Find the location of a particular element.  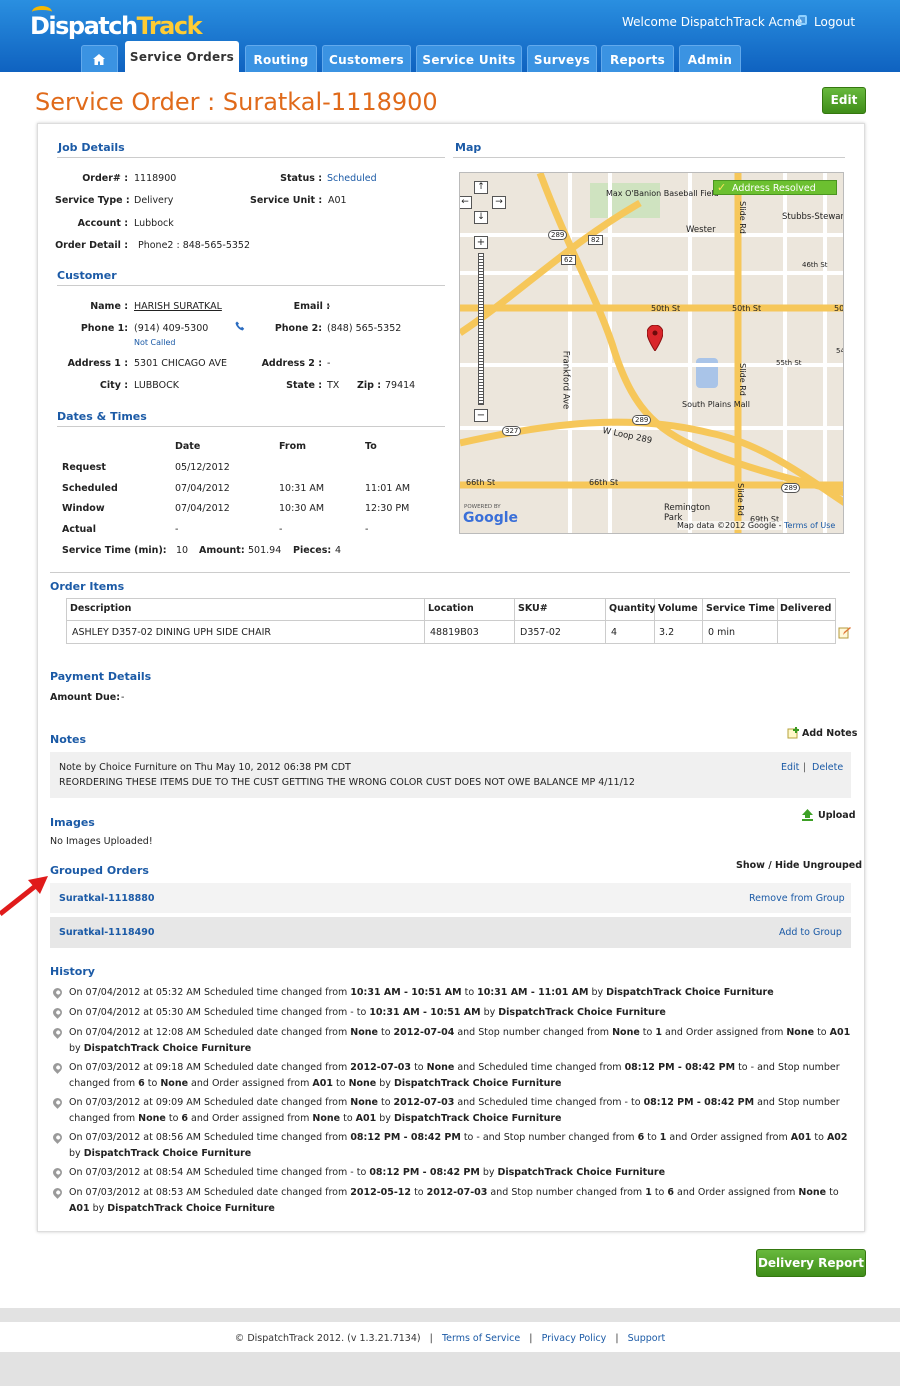

edit-button: Edit is located at coordinates (844, 100).